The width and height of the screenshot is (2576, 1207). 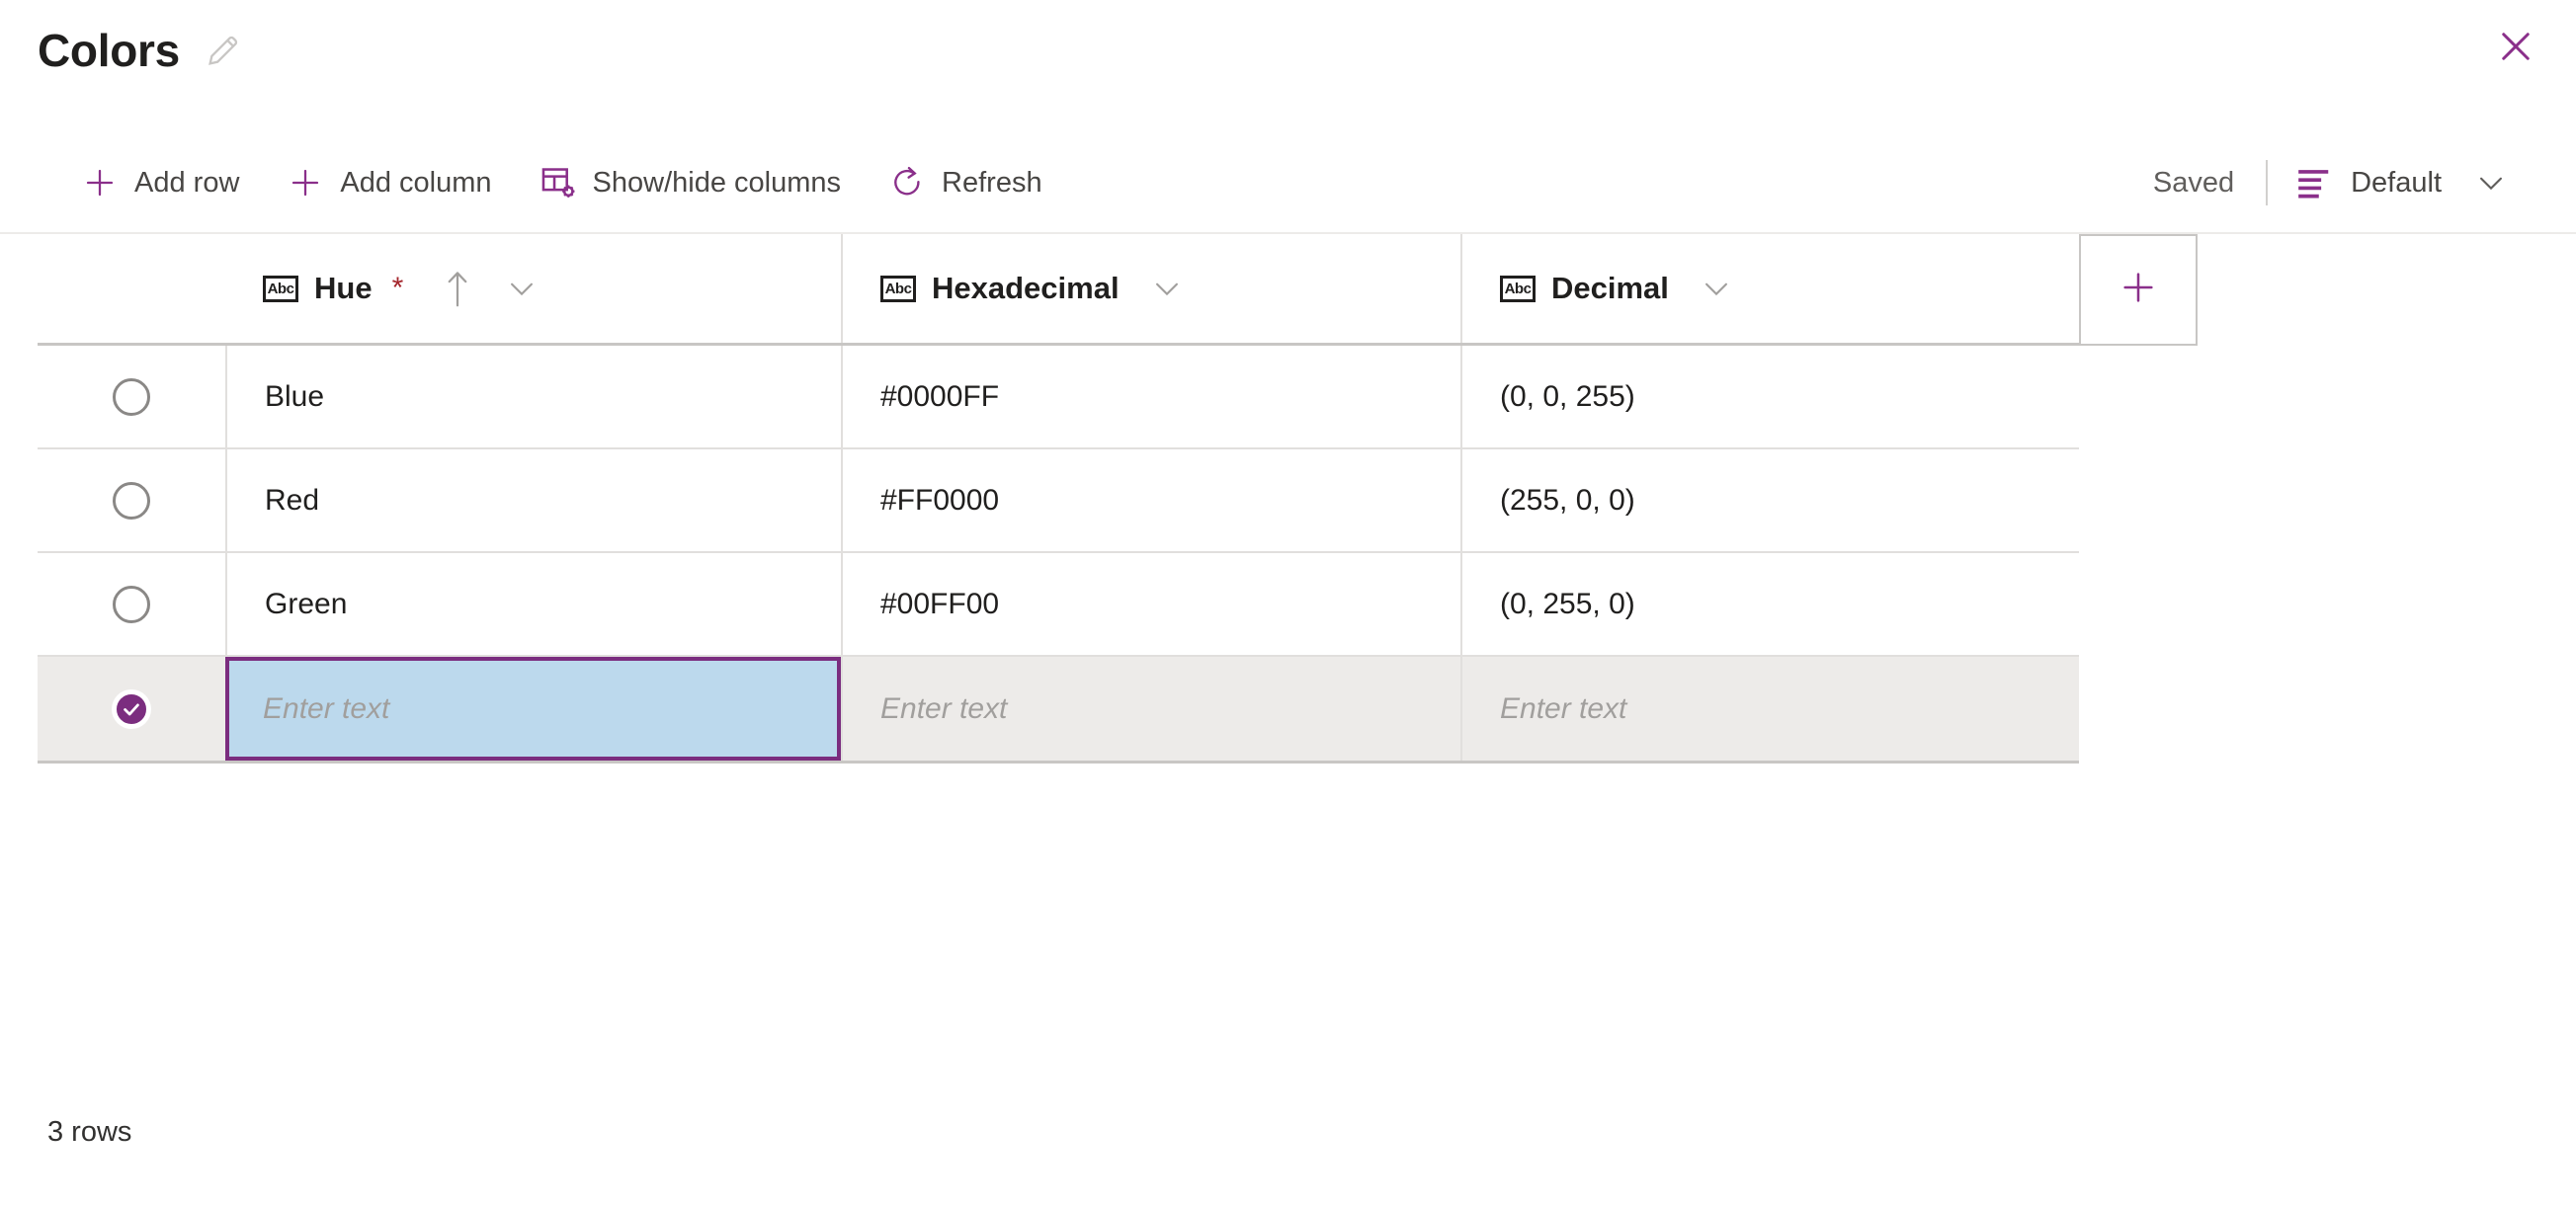 What do you see at coordinates (2515, 46) in the screenshot?
I see `close-icon` at bounding box center [2515, 46].